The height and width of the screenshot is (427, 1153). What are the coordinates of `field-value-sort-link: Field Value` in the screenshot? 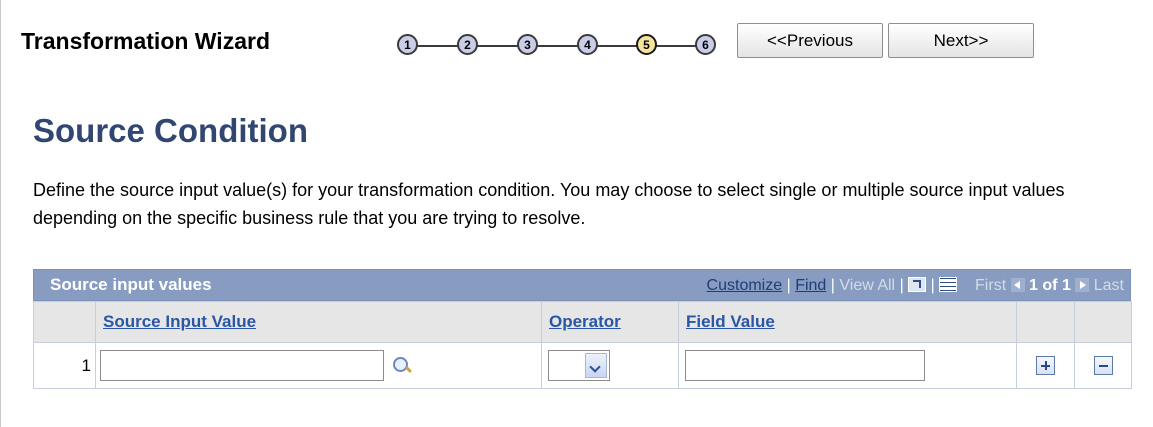 It's located at (730, 321).